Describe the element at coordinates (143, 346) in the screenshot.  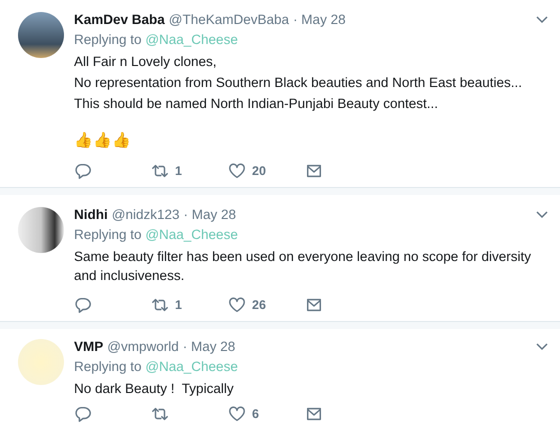
I see `user-handle: @vmpworld` at that location.